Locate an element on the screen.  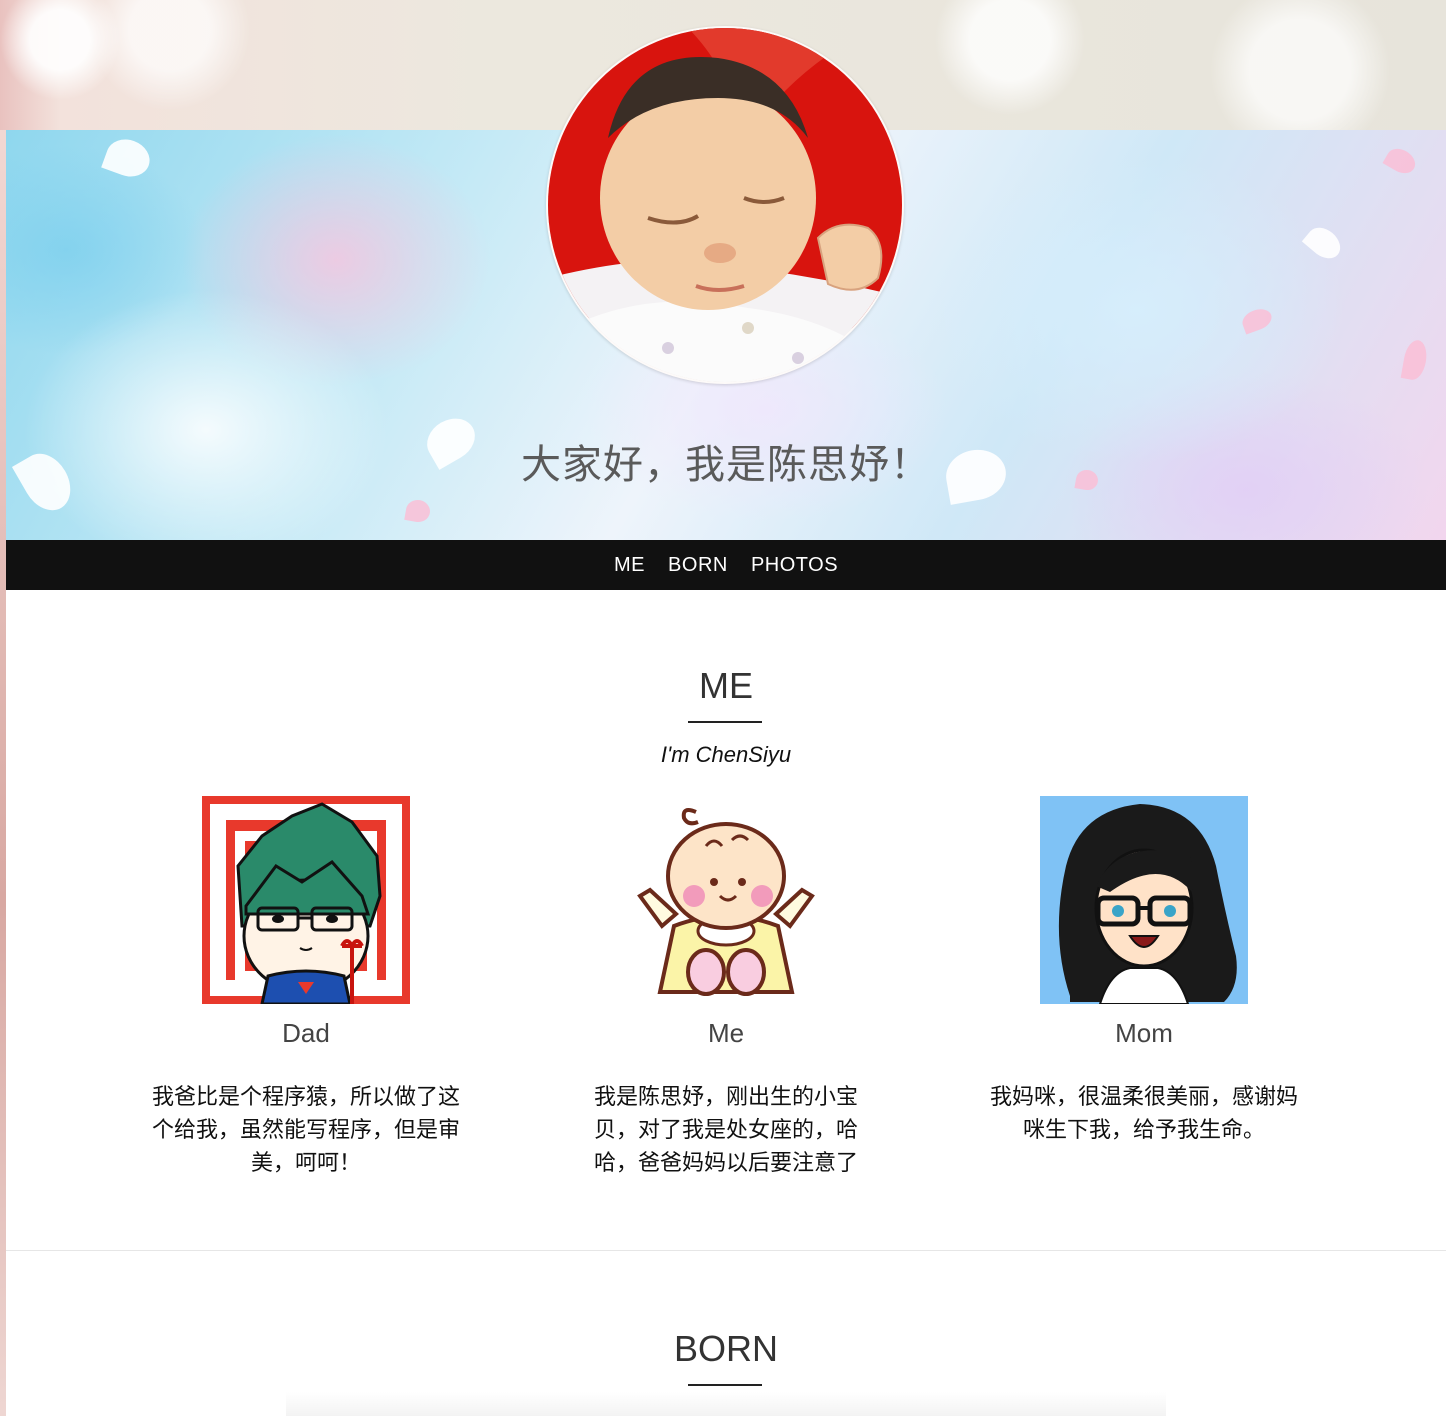
hero-title: 大家好，我是陈思妤！ is located at coordinates (726, 465).